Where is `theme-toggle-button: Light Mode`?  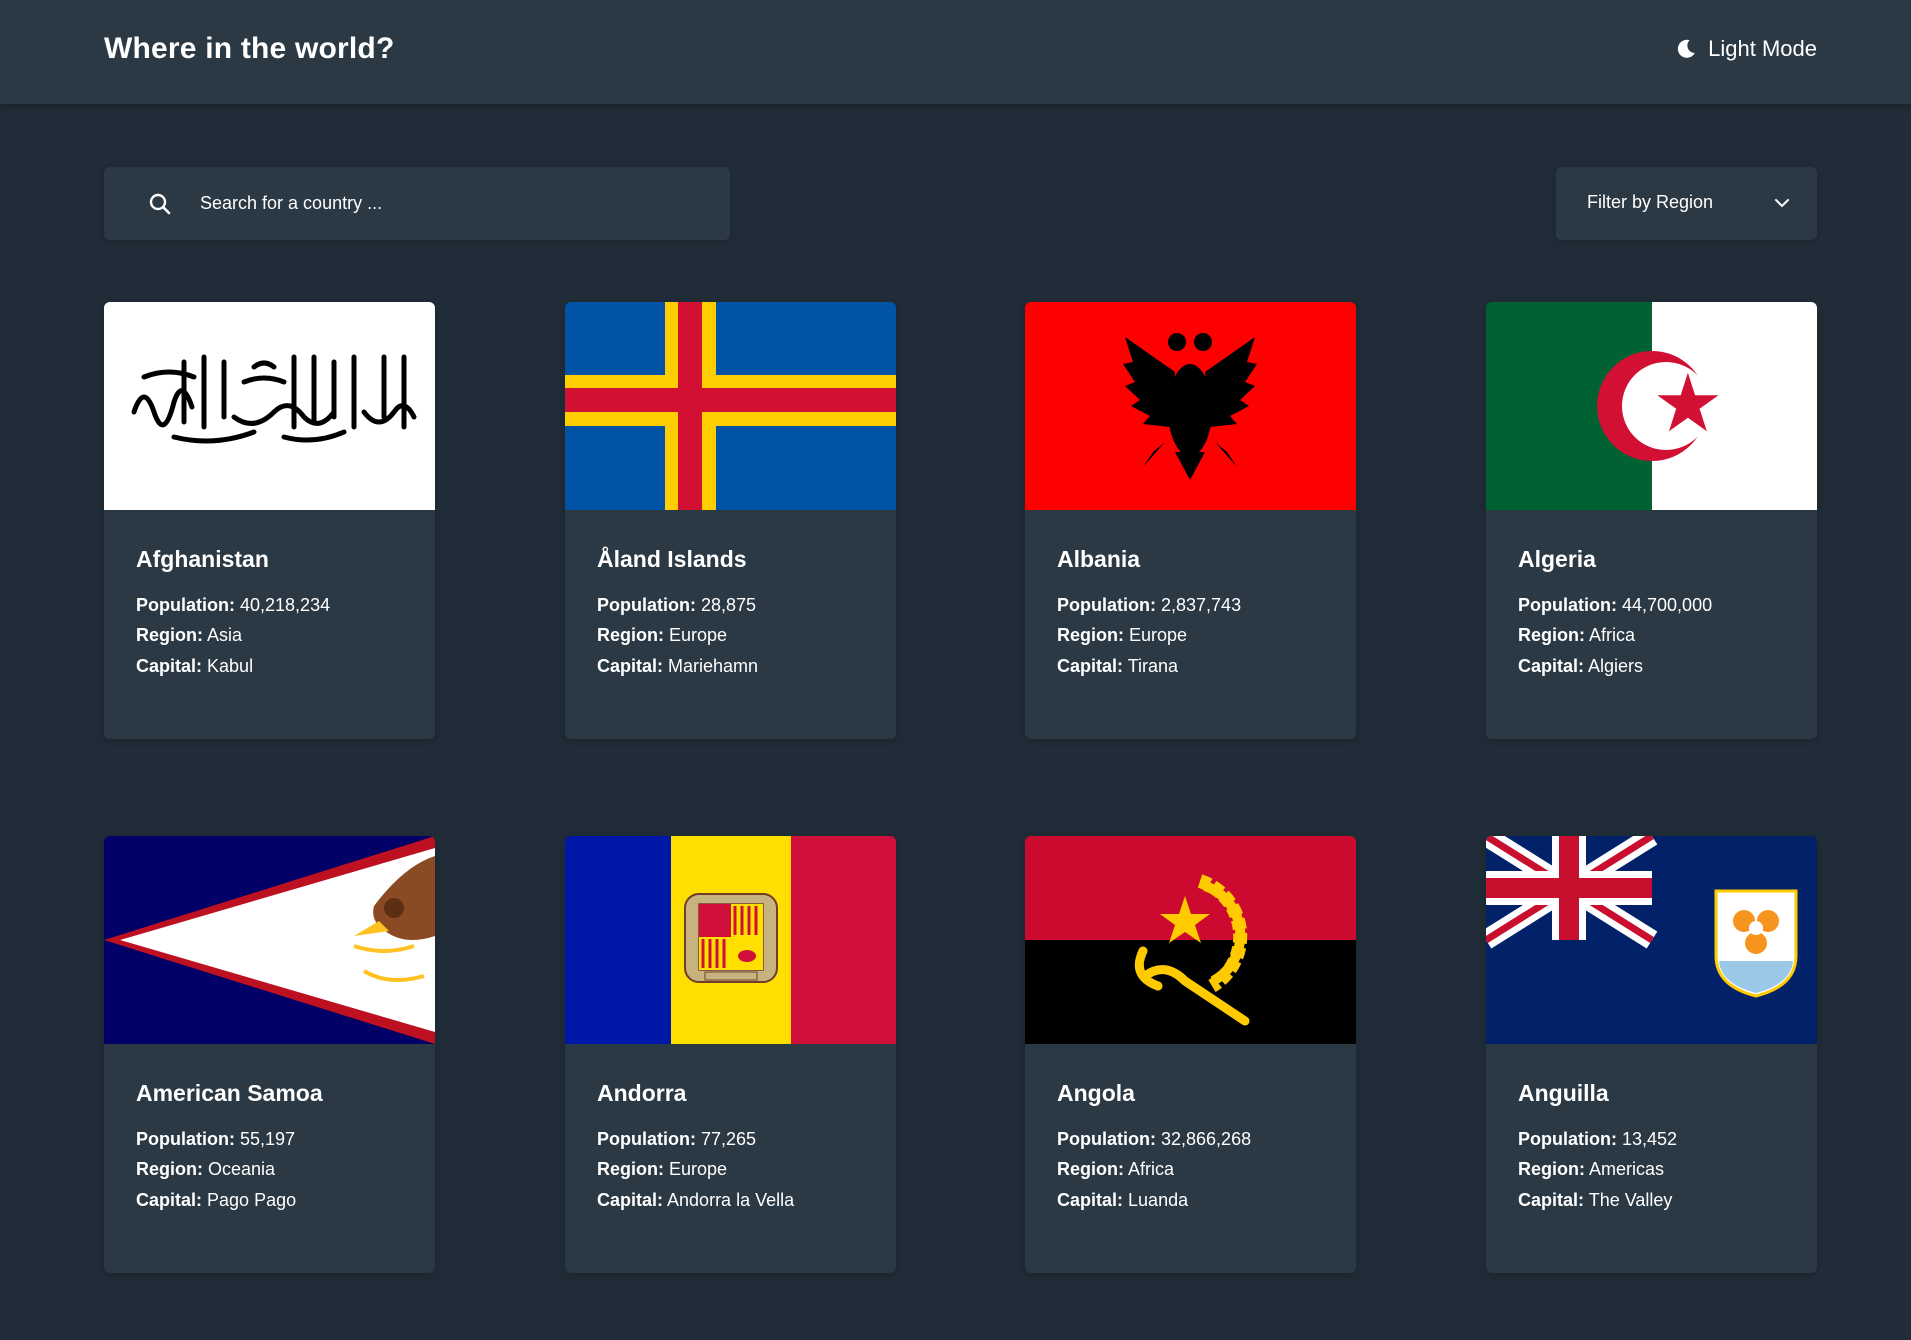 theme-toggle-button: Light Mode is located at coordinates (1745, 49).